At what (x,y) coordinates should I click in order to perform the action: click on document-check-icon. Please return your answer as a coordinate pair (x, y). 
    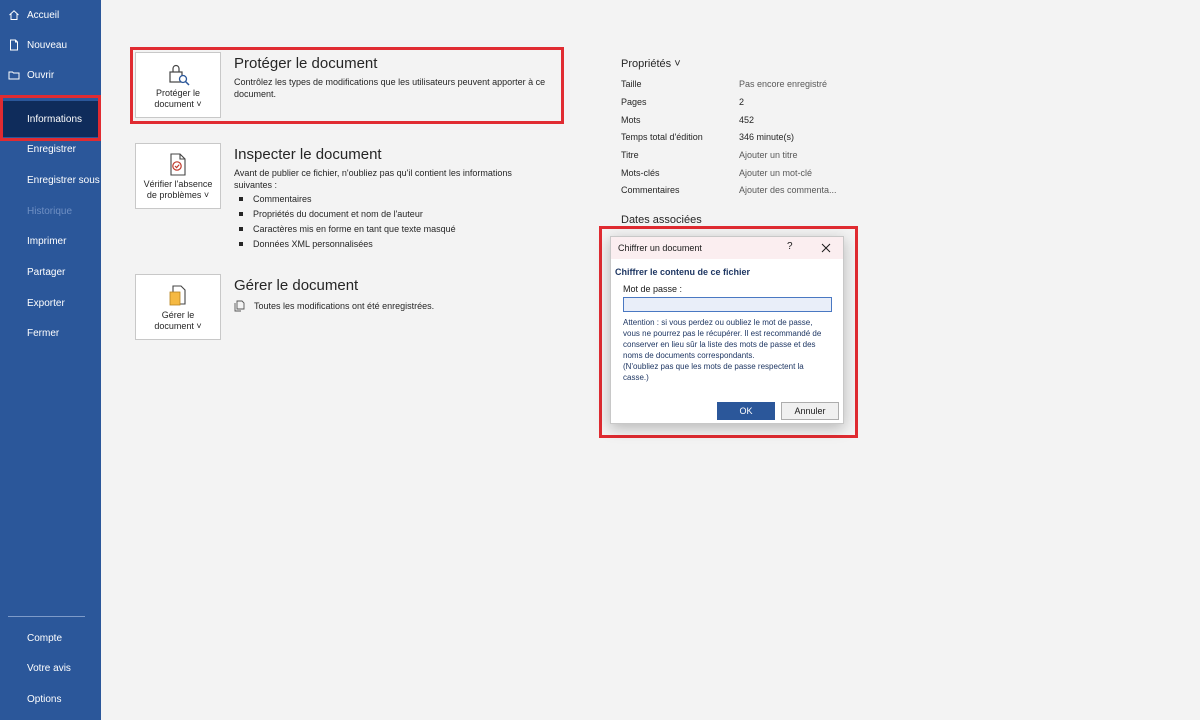
    Looking at the image, I should click on (178, 166).